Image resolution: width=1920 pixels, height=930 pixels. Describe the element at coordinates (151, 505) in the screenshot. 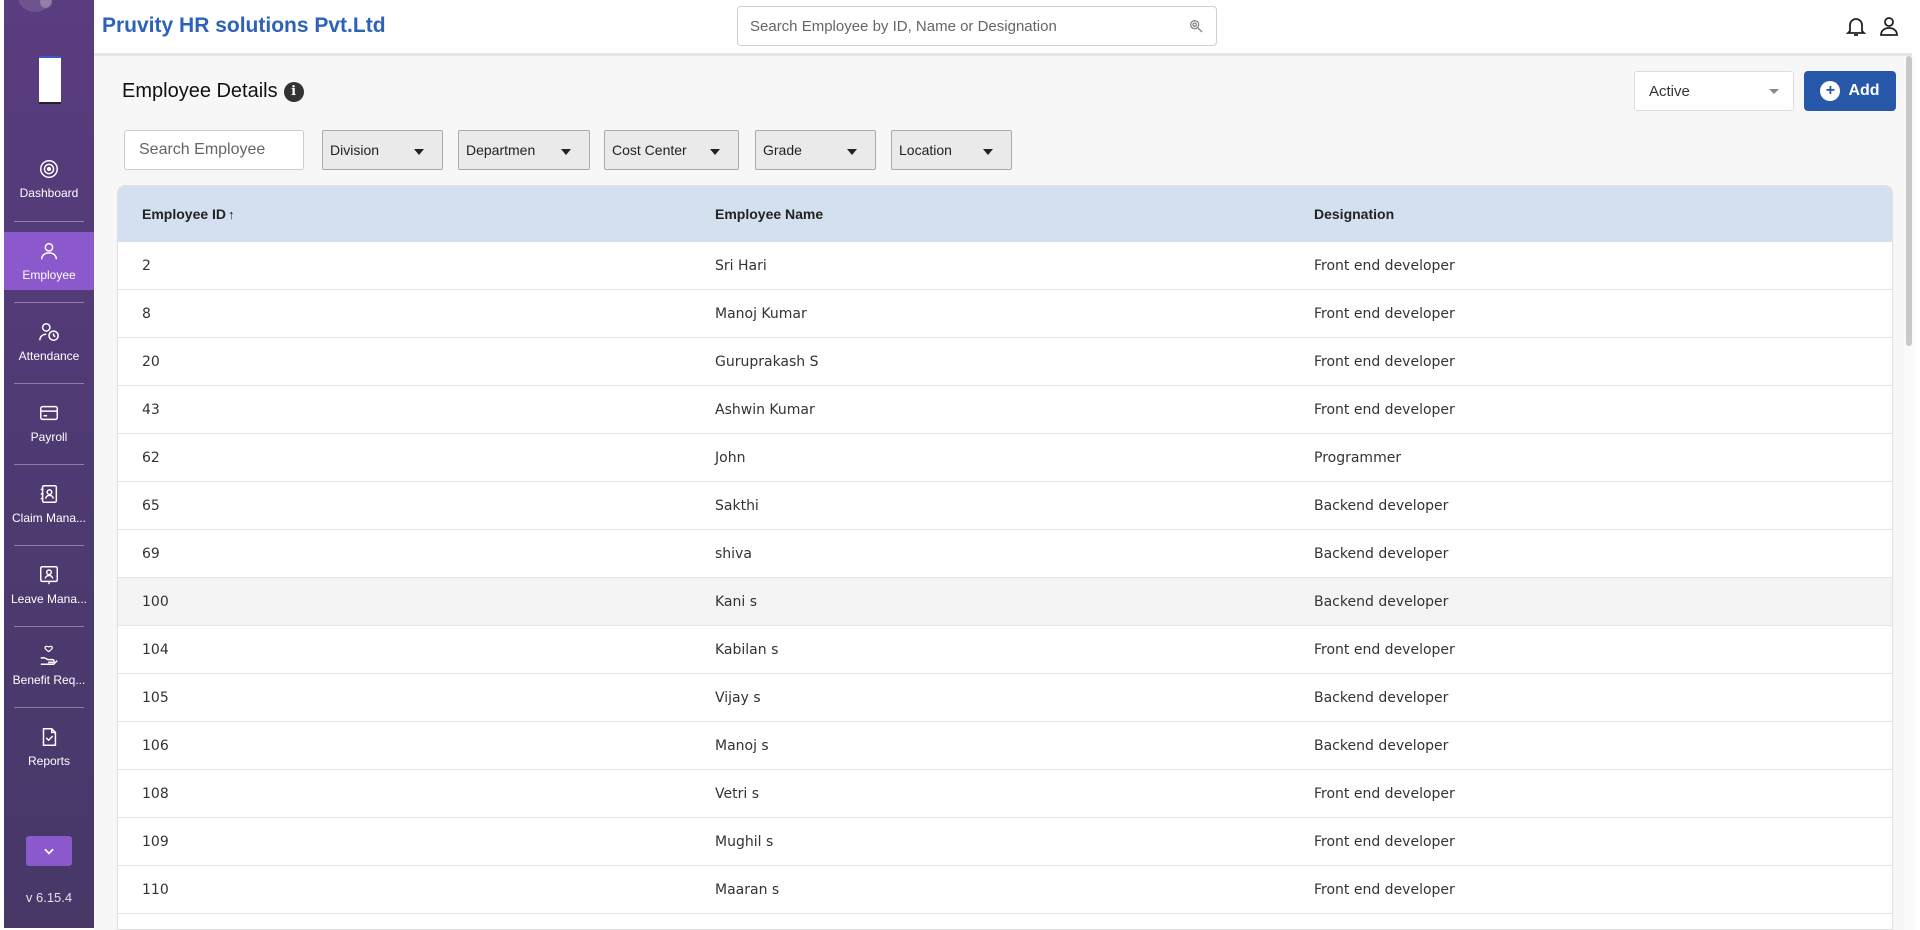

I see `employee-id-cell: 65` at that location.